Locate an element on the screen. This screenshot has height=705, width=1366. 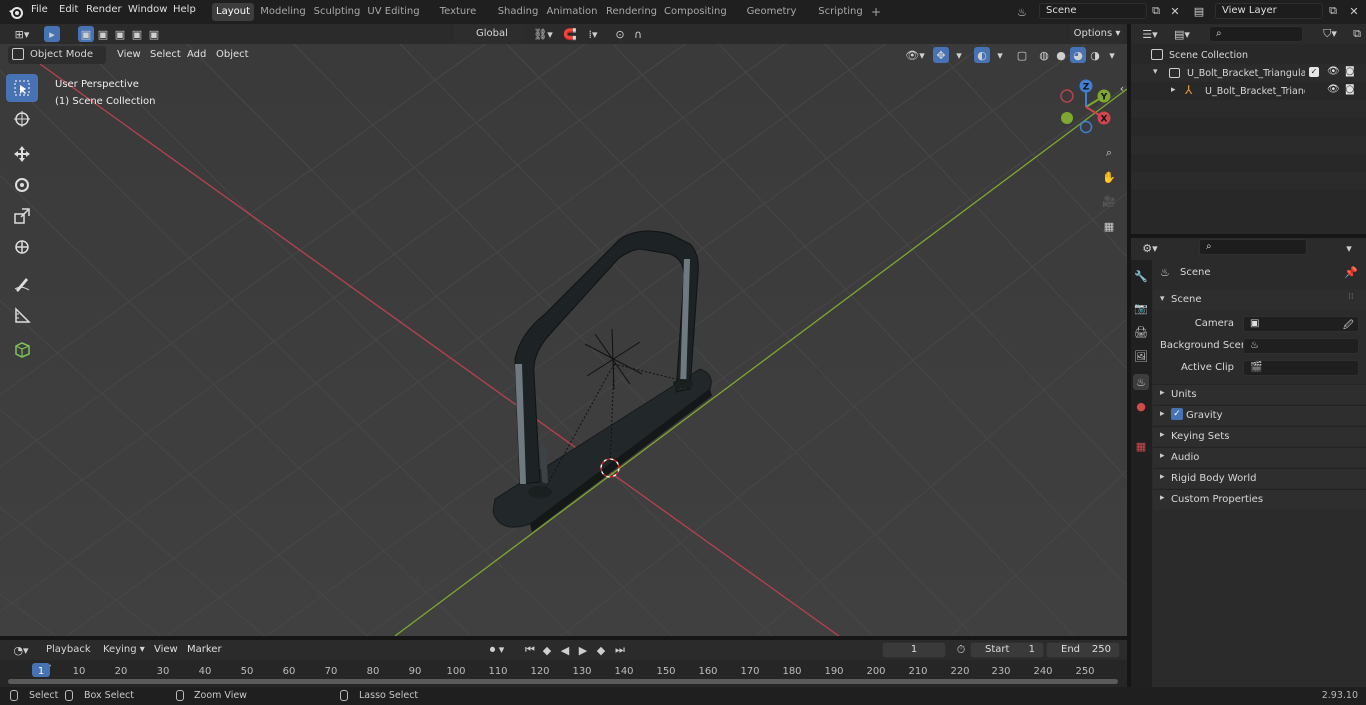
timeline-scrollbar is located at coordinates (563, 681).